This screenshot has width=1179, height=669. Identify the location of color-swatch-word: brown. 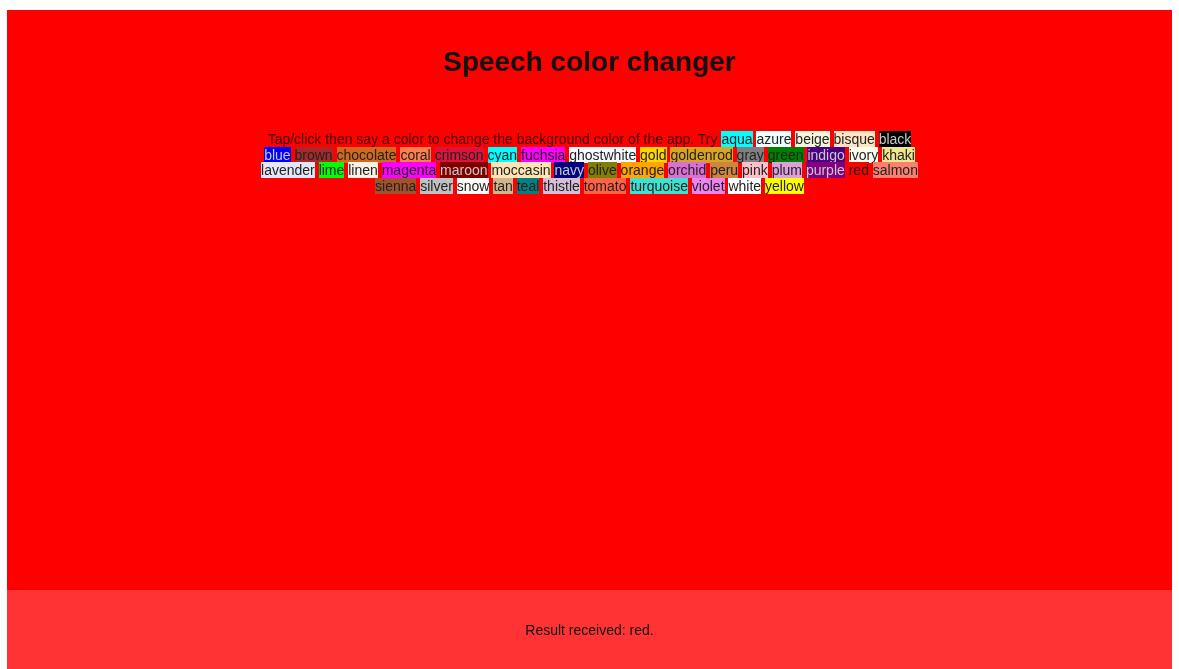
(313, 154).